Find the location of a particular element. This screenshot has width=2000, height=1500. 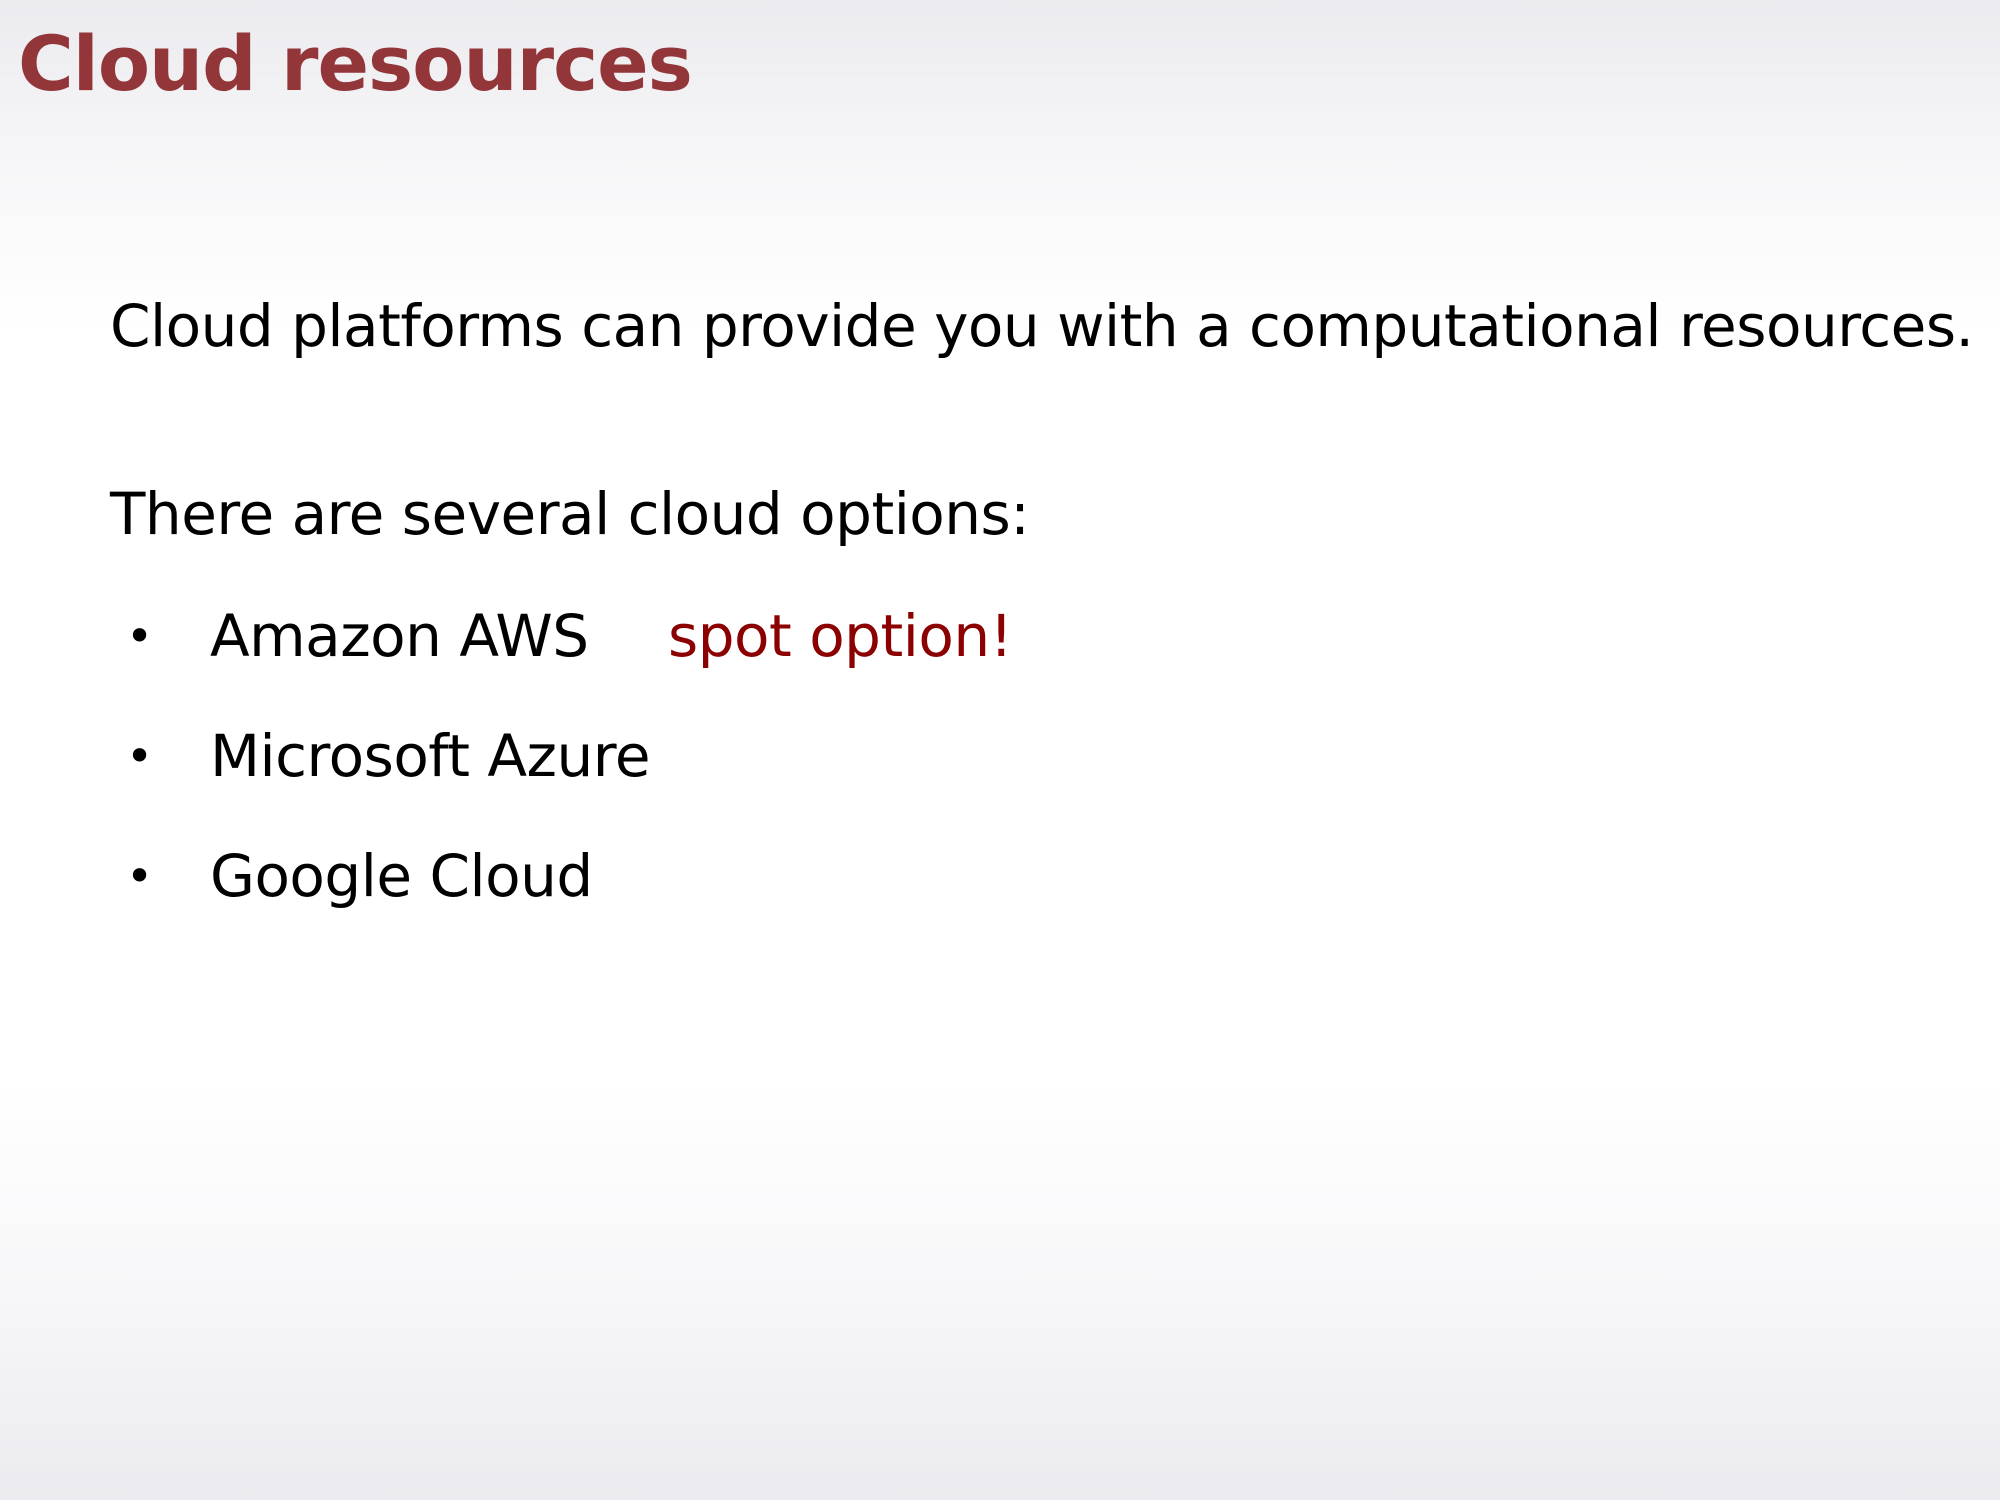

list-item: • Microsoft Azure is located at coordinates (600, 776).